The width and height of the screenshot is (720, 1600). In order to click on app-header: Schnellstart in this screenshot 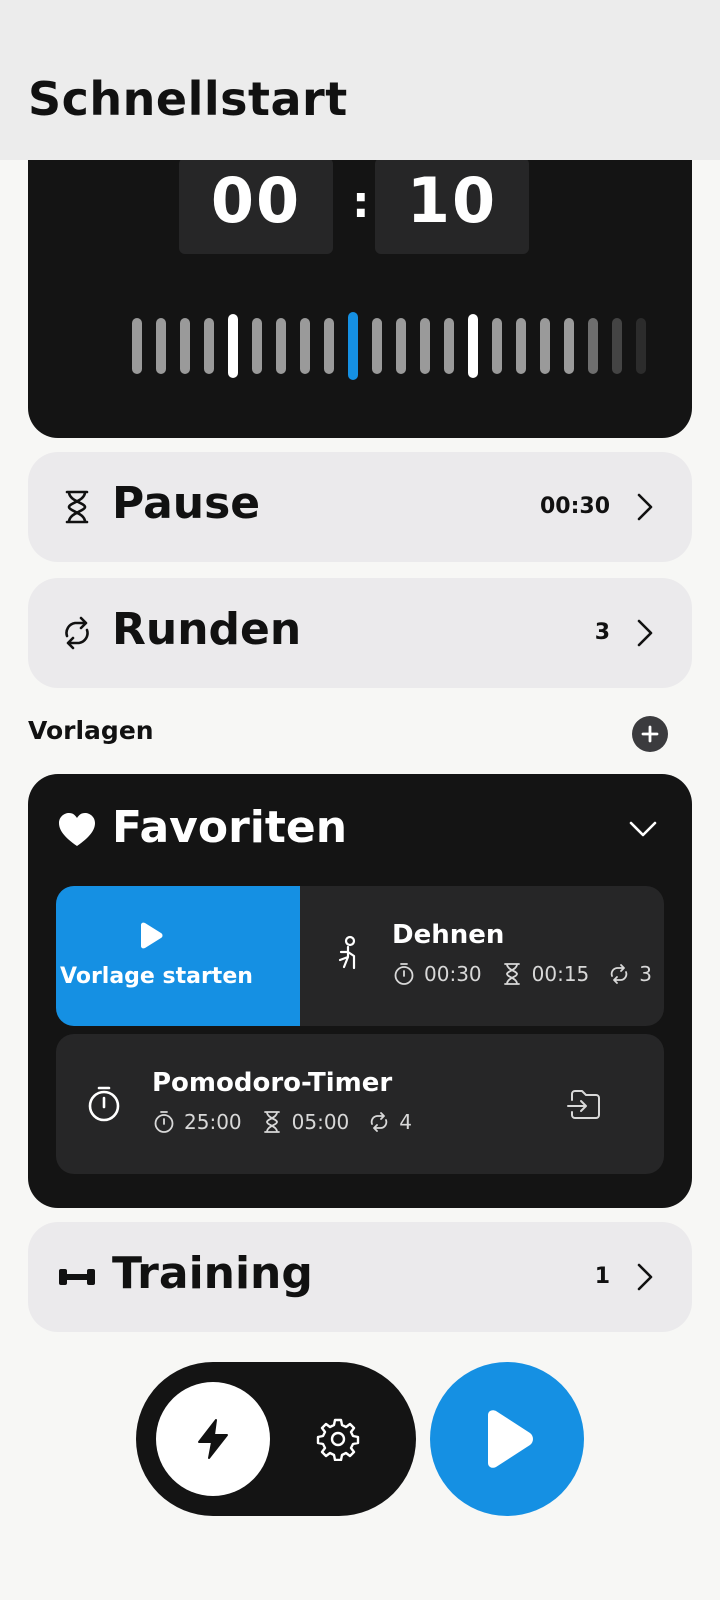, I will do `click(360, 80)`.